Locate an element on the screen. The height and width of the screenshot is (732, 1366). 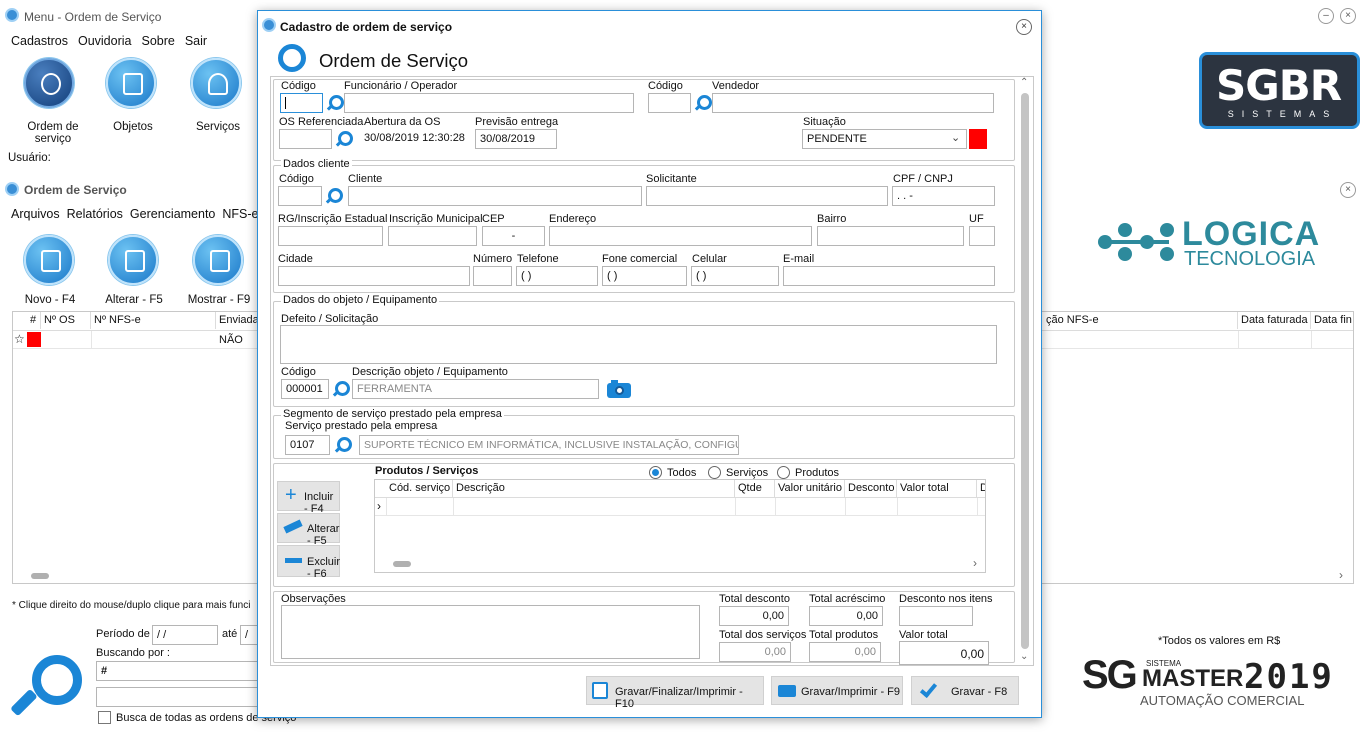
filter-todos-radio is located at coordinates (655, 472).